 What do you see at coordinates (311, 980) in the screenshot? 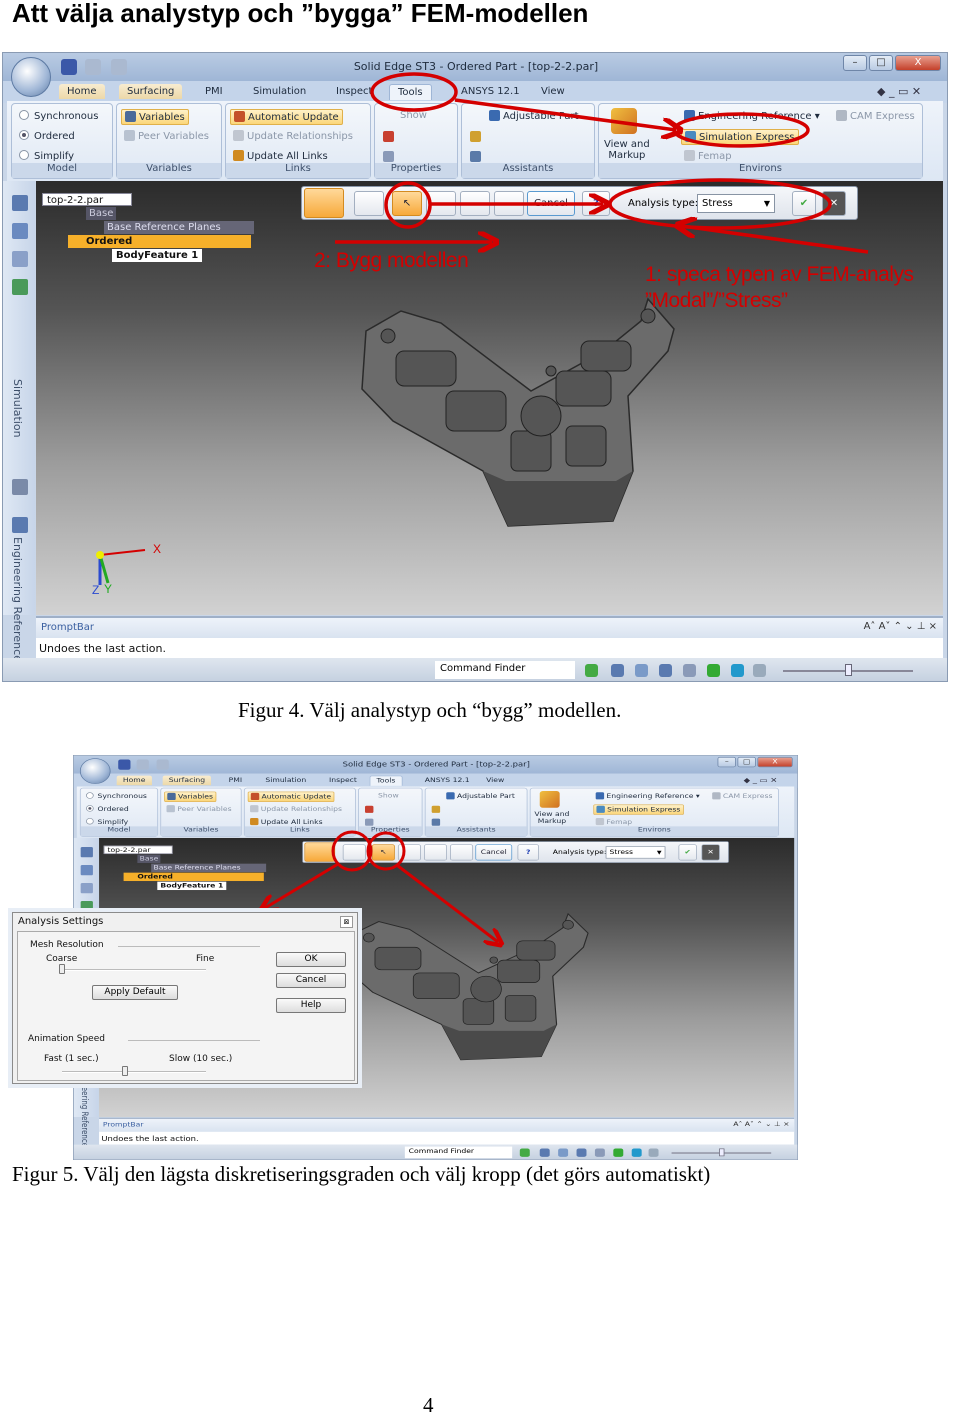
I see `dialog-cancel-button: Cancel` at bounding box center [311, 980].